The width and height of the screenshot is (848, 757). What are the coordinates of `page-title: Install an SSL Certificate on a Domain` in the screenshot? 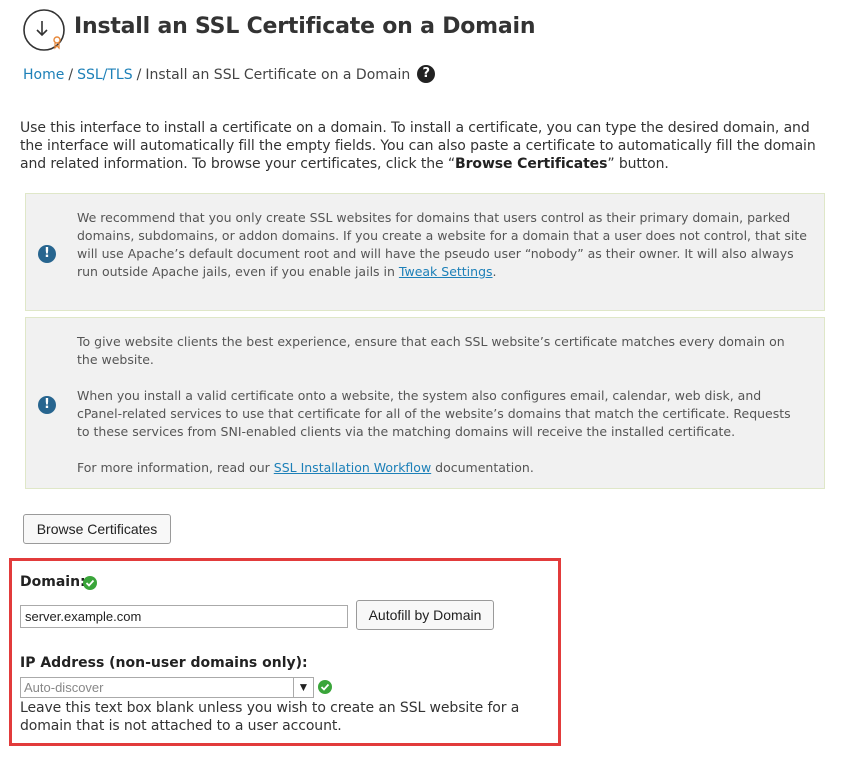 It's located at (305, 26).